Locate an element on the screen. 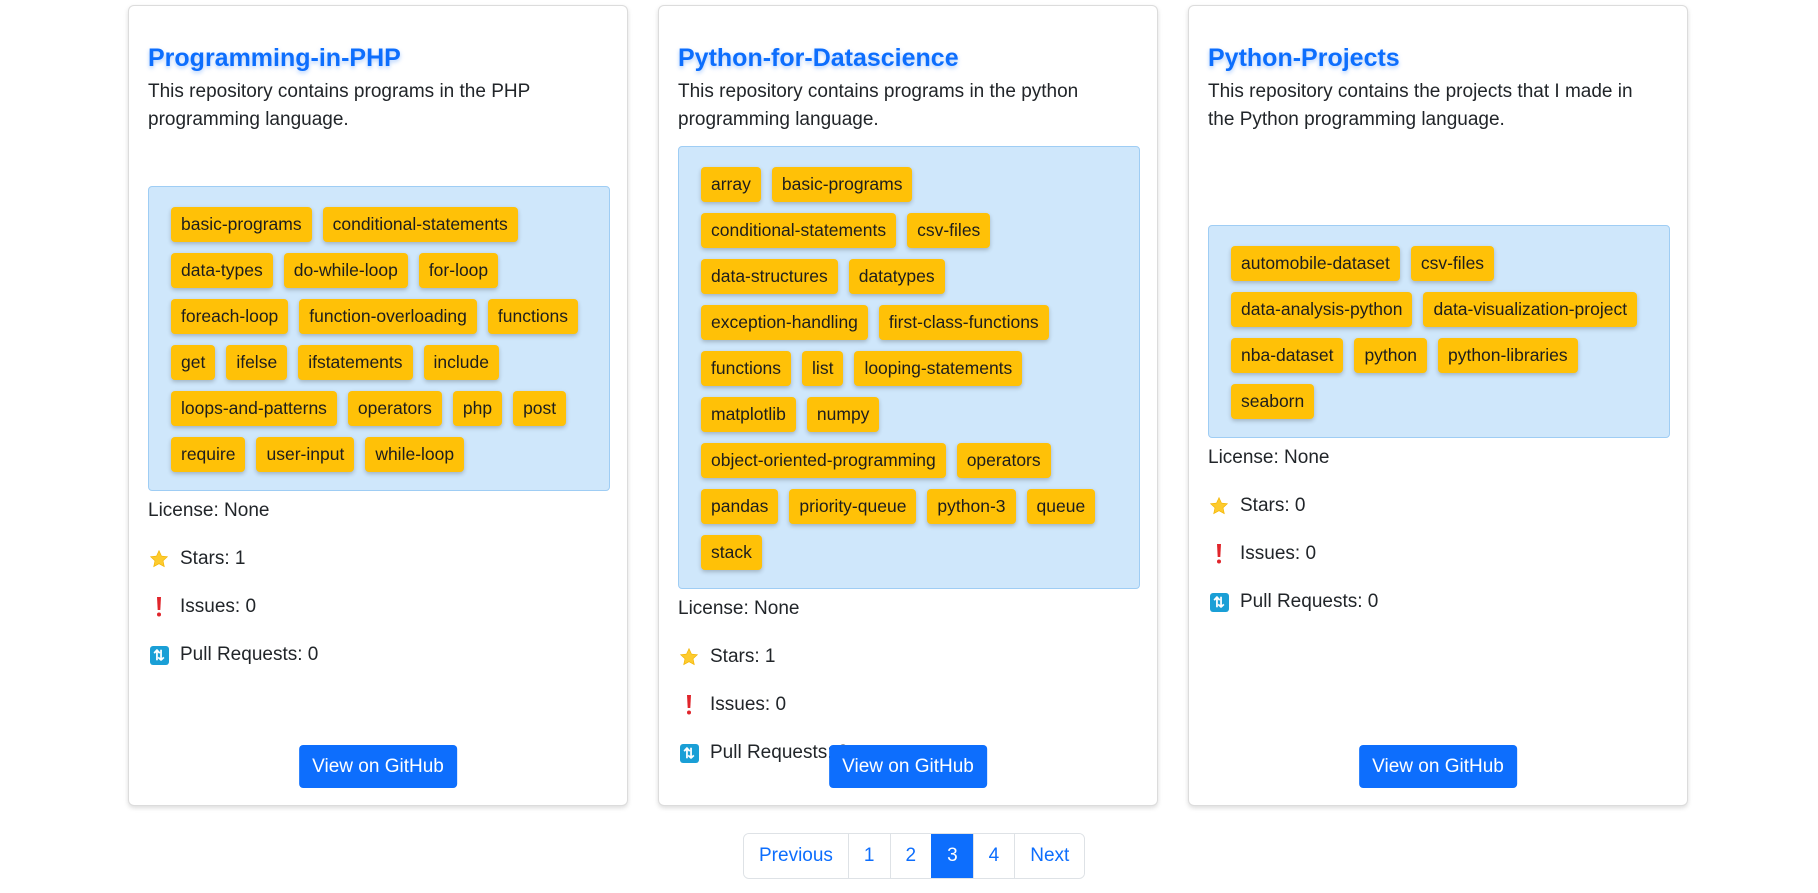 This screenshot has width=1818, height=893. topic-tag: stack is located at coordinates (731, 552).